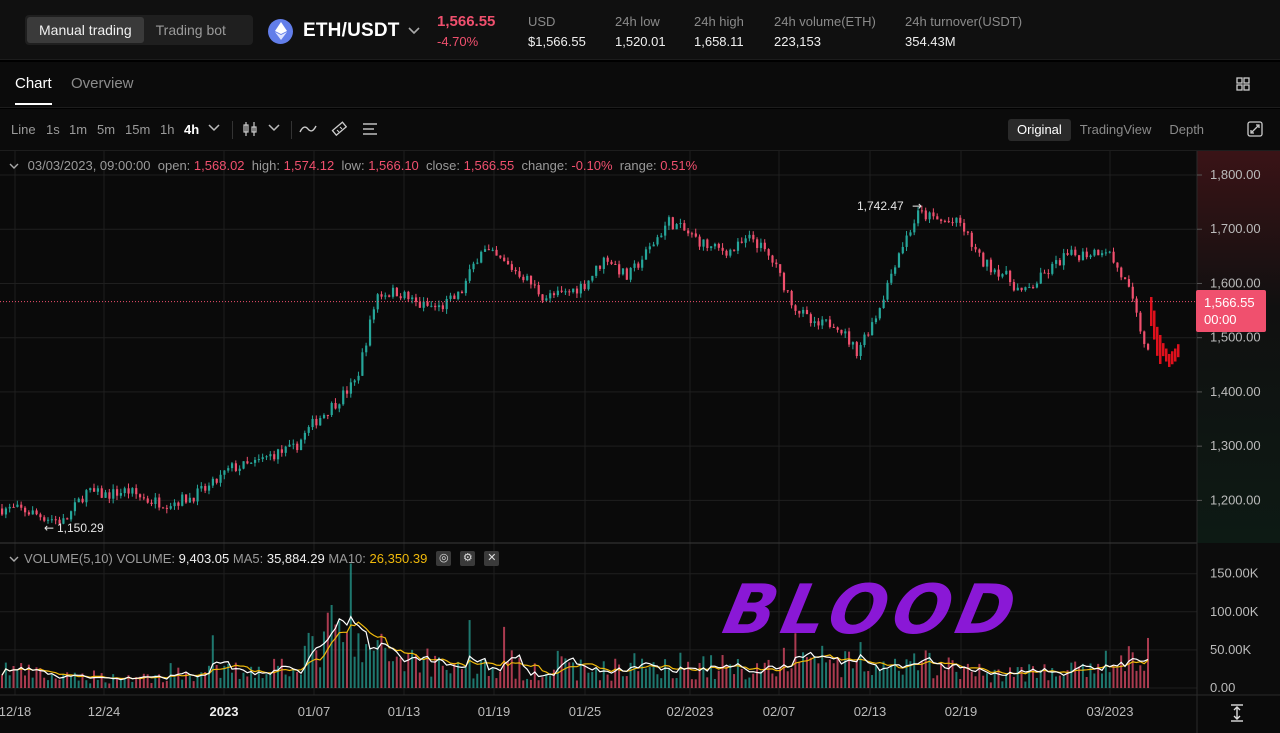 This screenshot has height=733, width=1280. Describe the element at coordinates (492, 558) in the screenshot. I see `close-icon: ✕` at that location.